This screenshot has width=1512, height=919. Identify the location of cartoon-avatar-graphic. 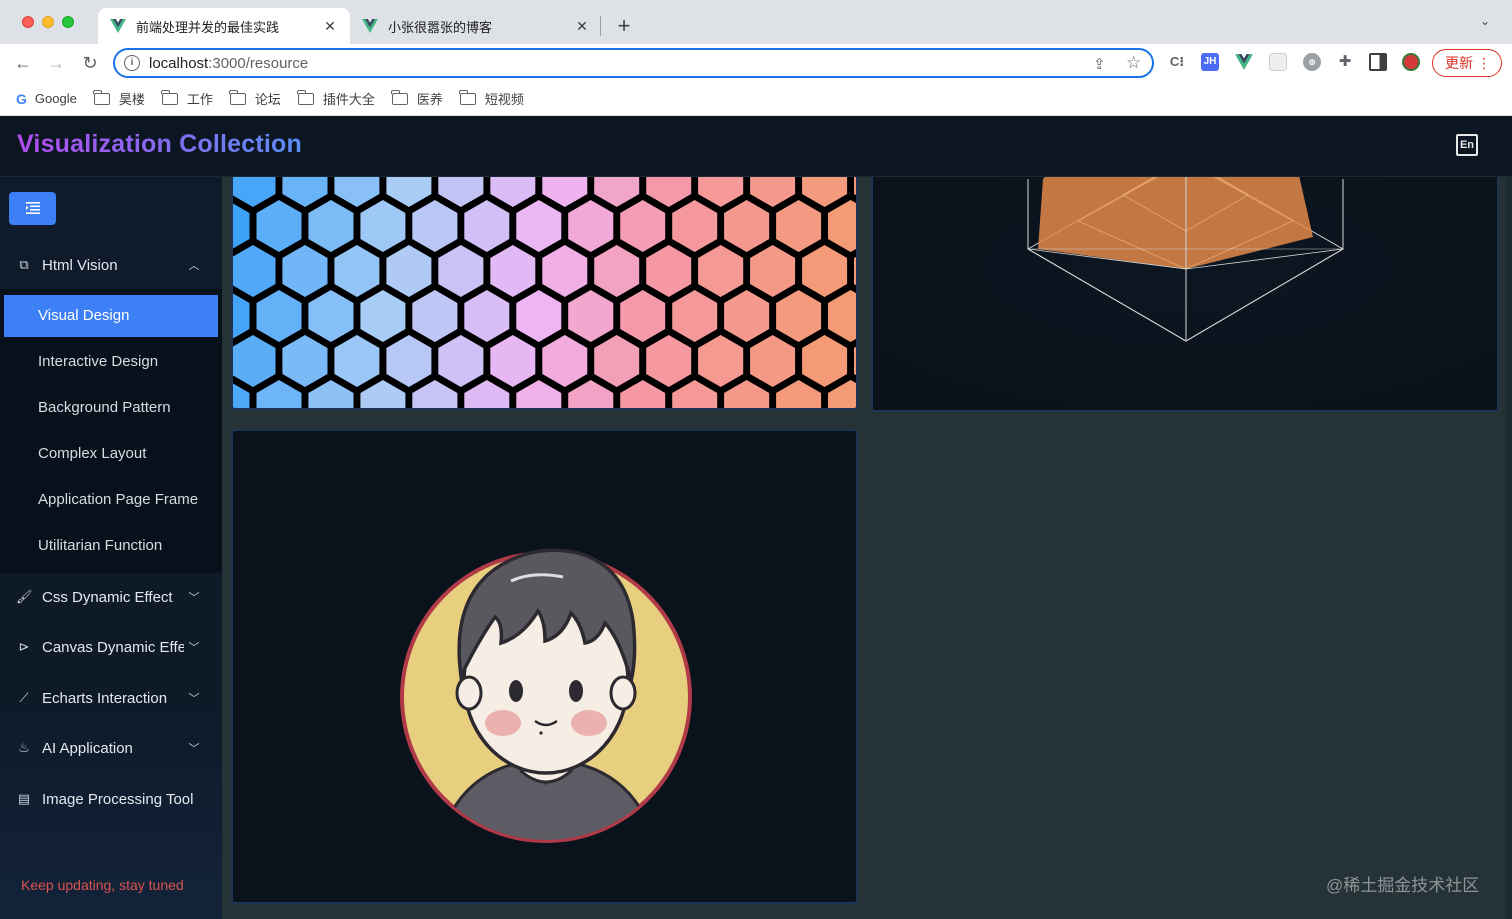
(546, 695).